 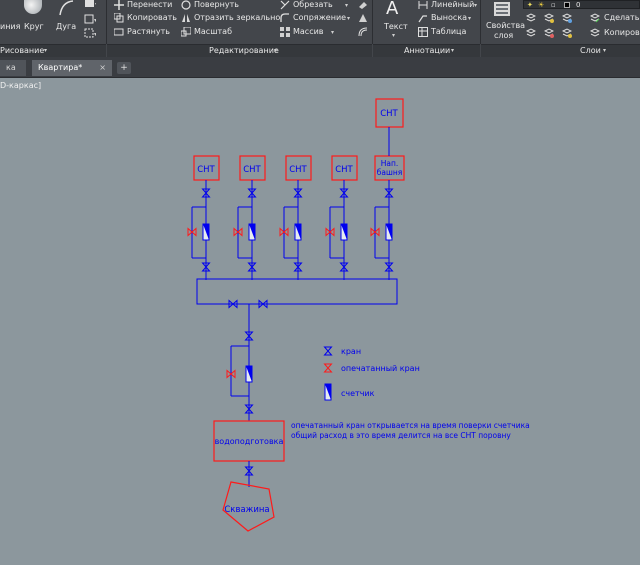 I want to click on manifold-valve-left, so click(x=233, y=304).